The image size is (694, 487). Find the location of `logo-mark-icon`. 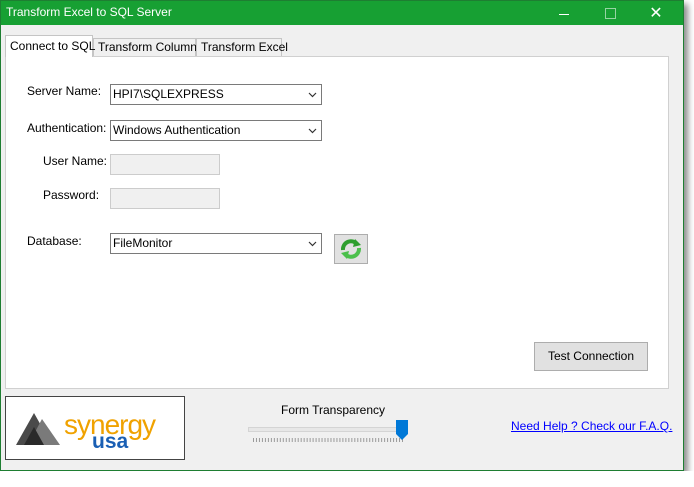

logo-mark-icon is located at coordinates (38, 429).